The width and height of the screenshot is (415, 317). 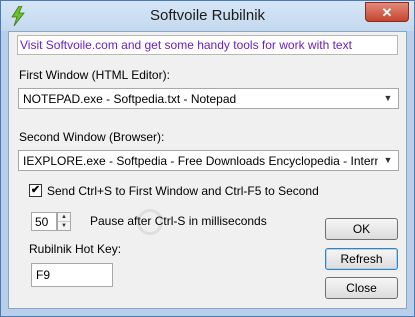 I want to click on checkmark-icon: ✔, so click(x=35, y=190).